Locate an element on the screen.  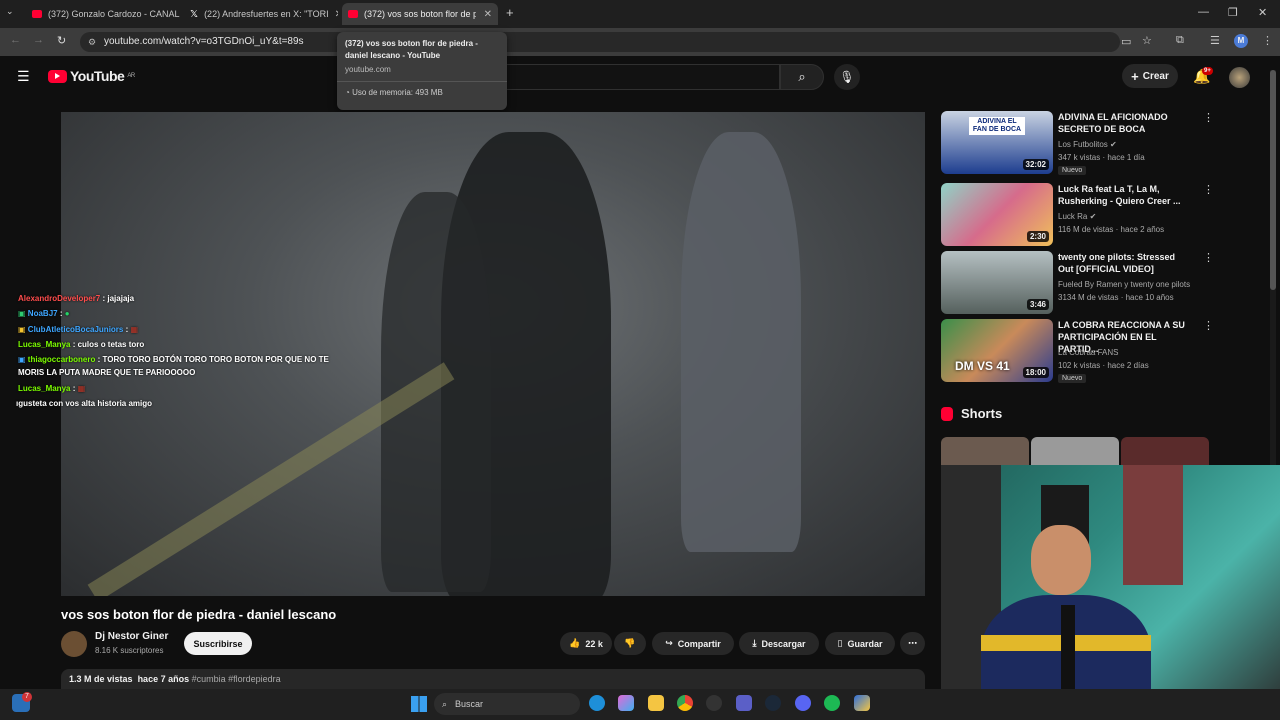
voice-search-button: 🎙 is located at coordinates (847, 77).